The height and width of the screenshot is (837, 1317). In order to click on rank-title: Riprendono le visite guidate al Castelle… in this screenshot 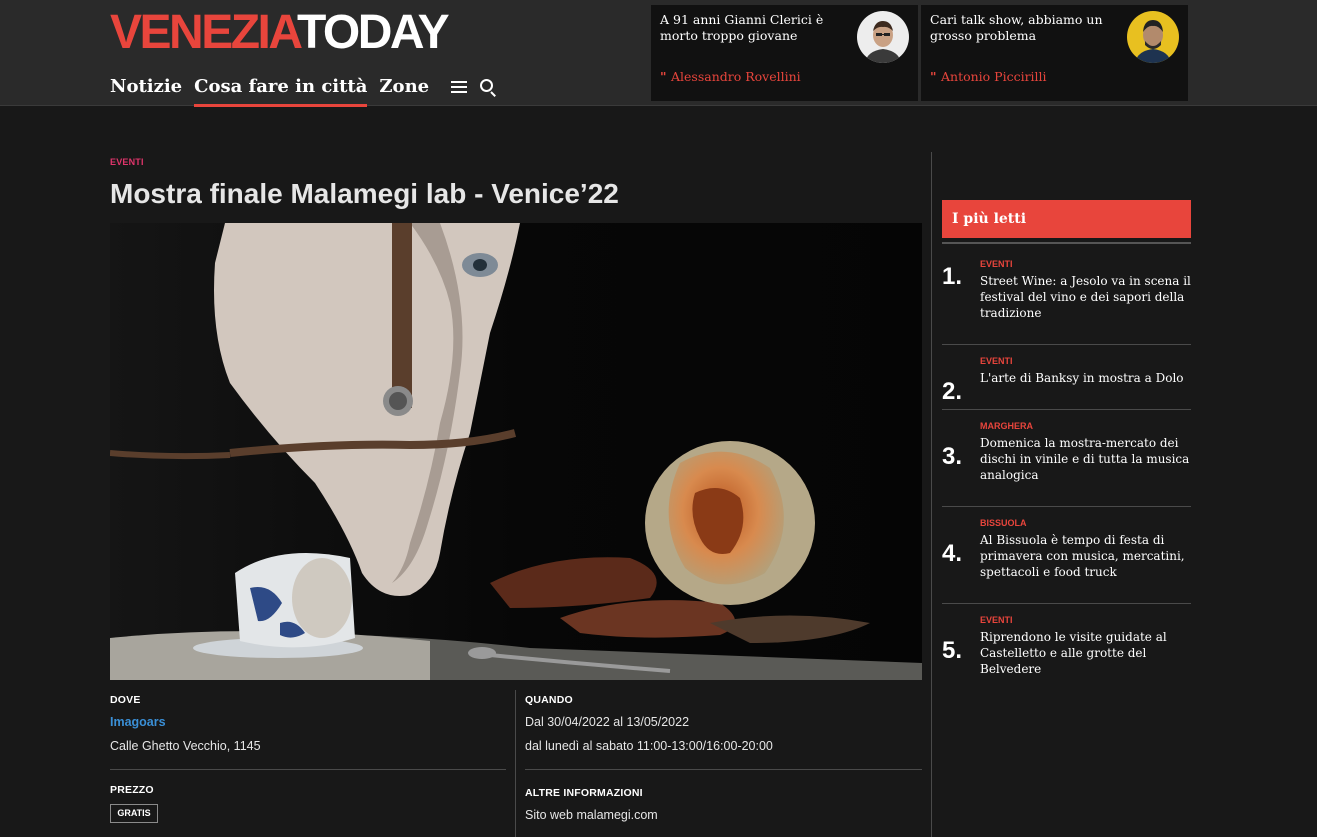, I will do `click(1085, 653)`.